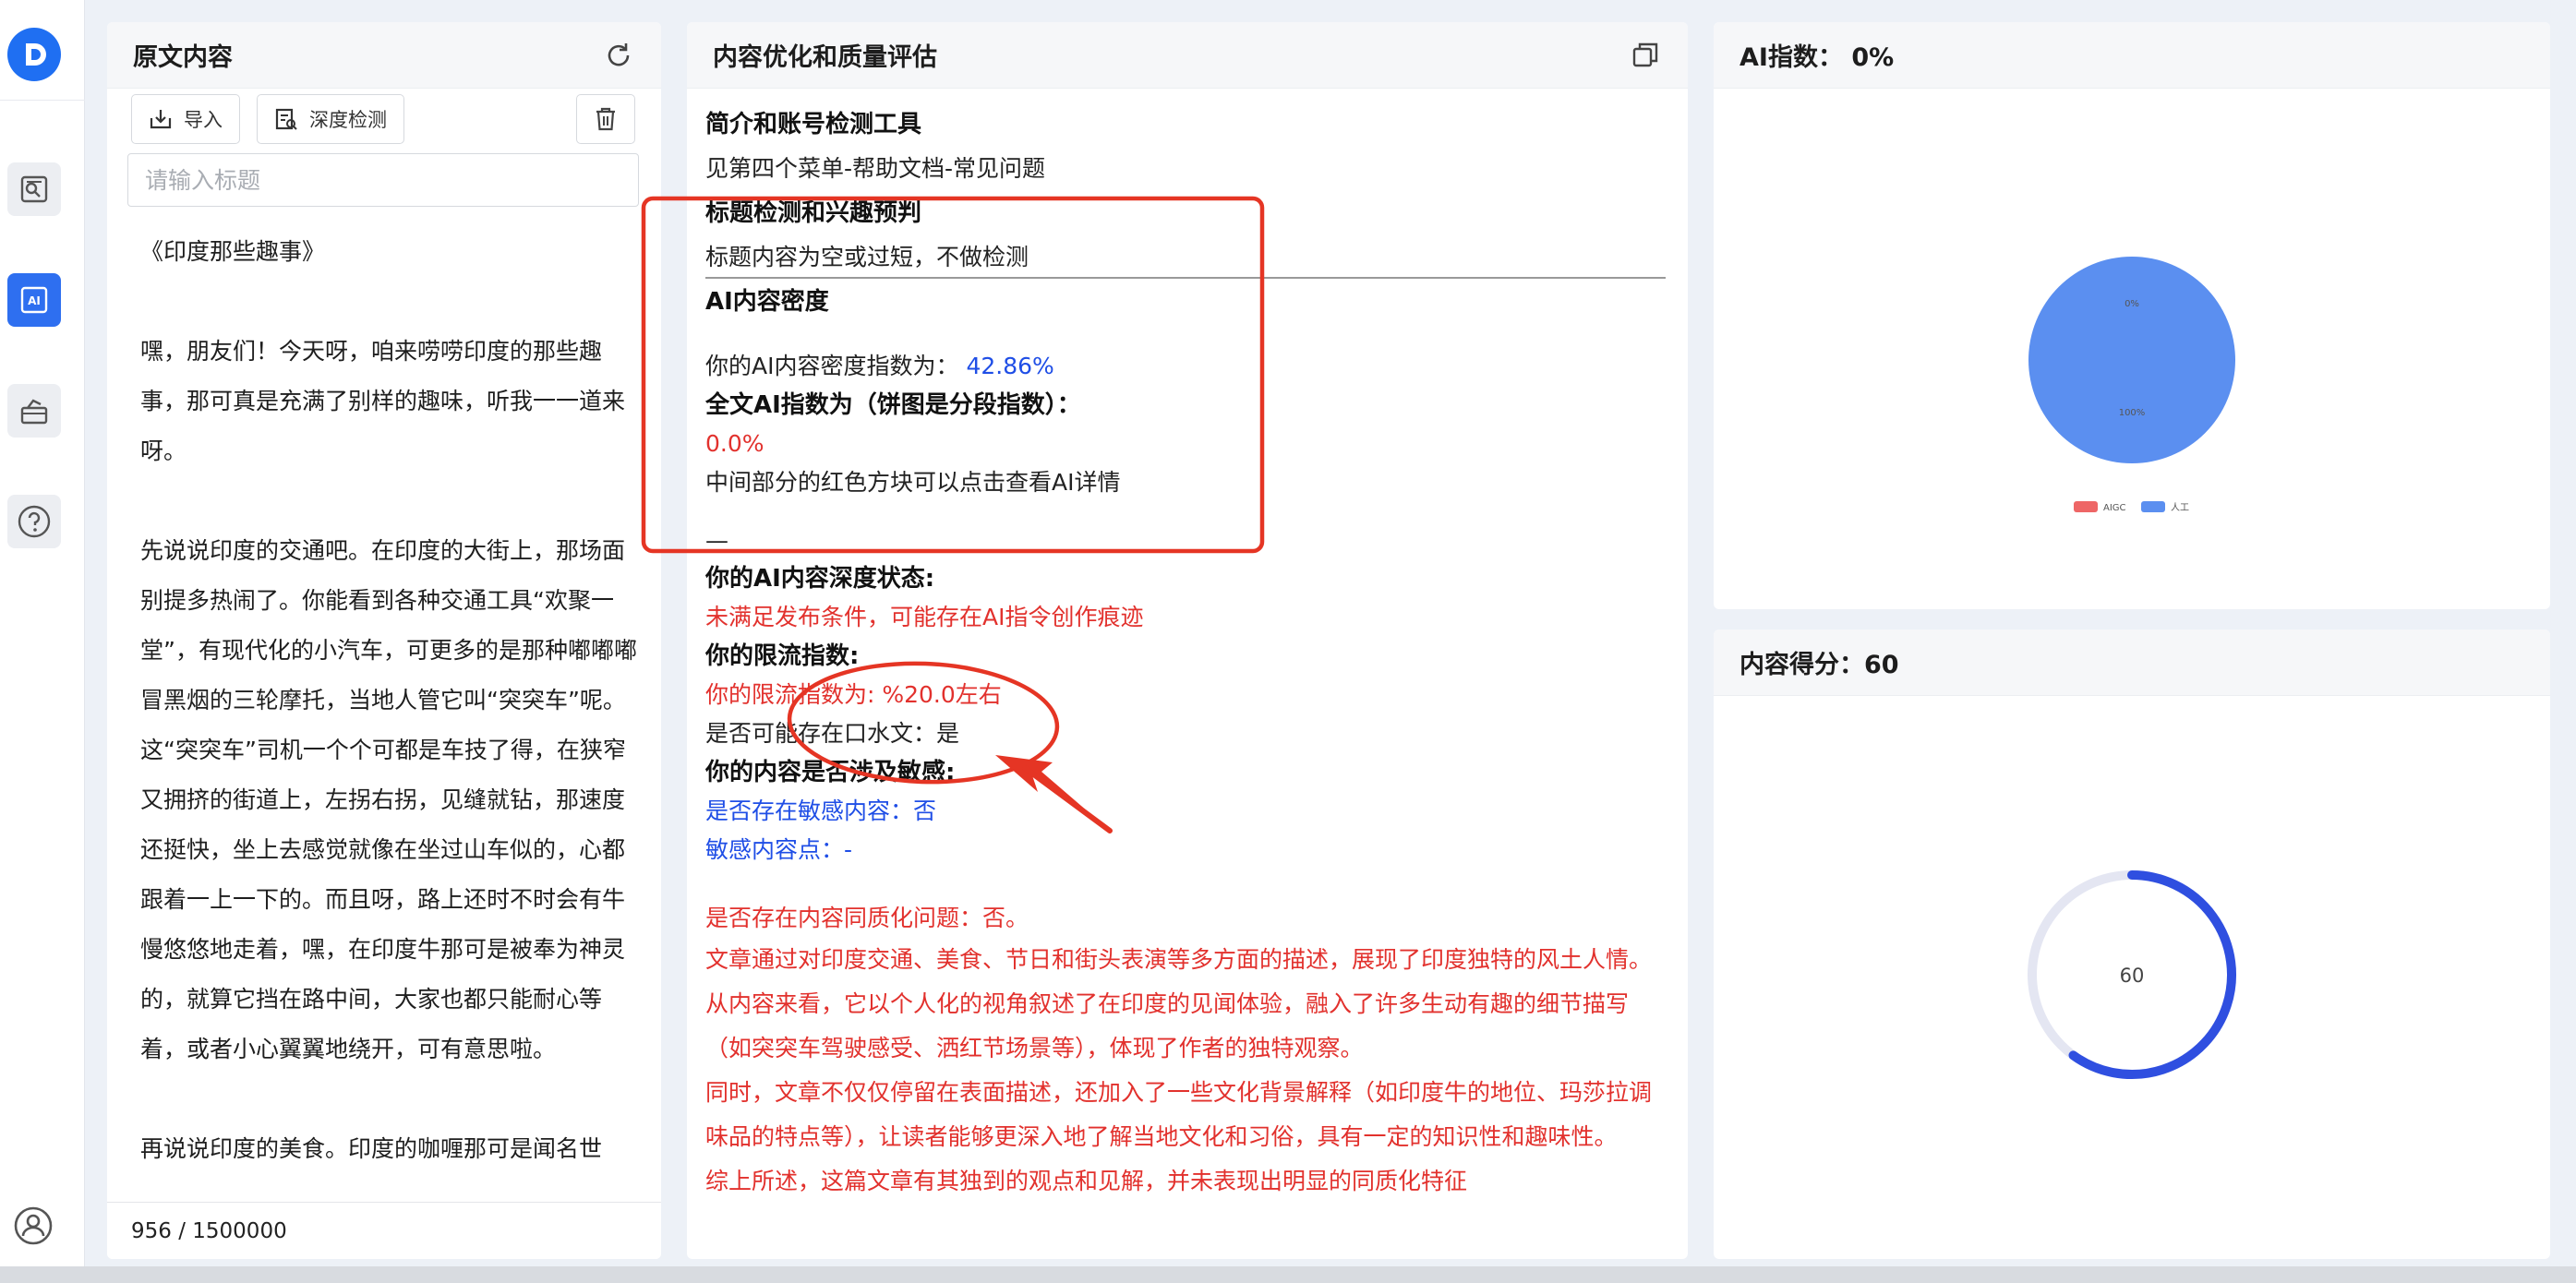  I want to click on deep-detect-button: 深度检测, so click(330, 119).